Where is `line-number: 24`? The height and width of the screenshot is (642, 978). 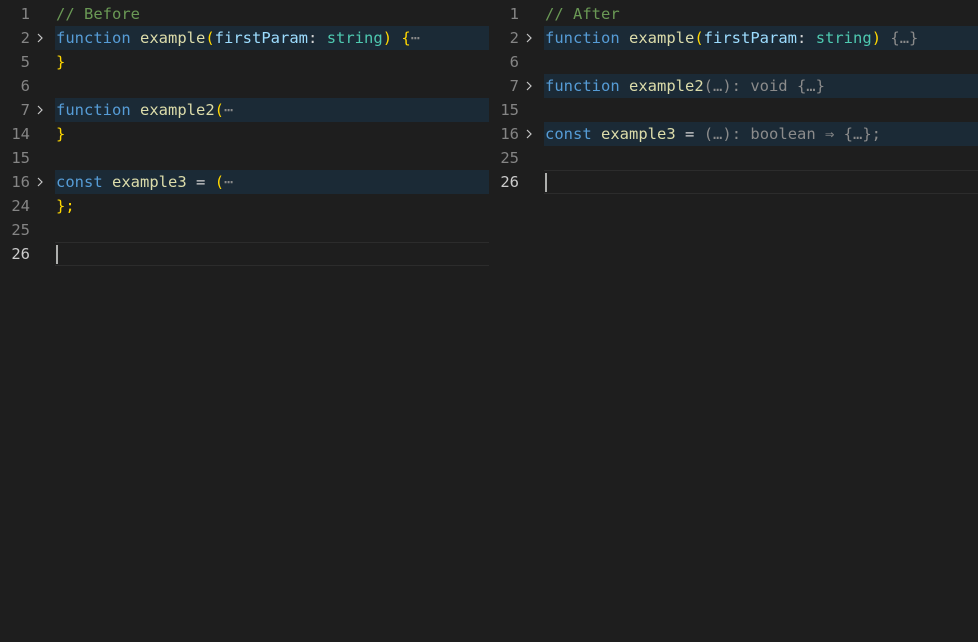
line-number: 24 is located at coordinates (20, 206).